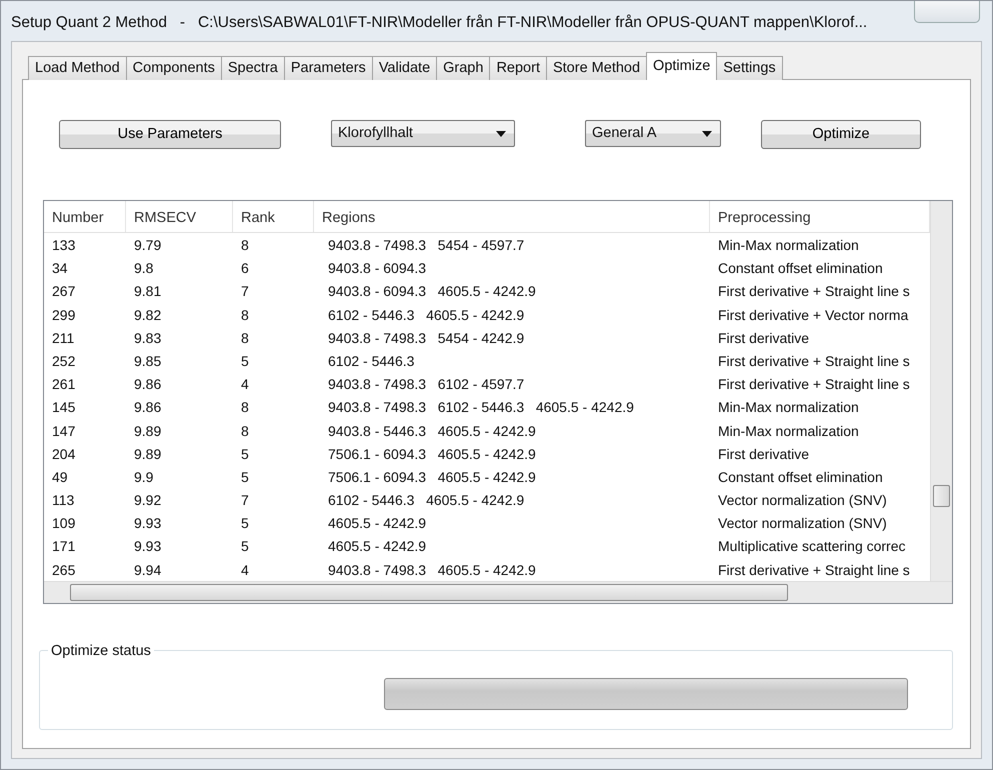  What do you see at coordinates (63, 245) in the screenshot?
I see `table-cell-text: 133` at bounding box center [63, 245].